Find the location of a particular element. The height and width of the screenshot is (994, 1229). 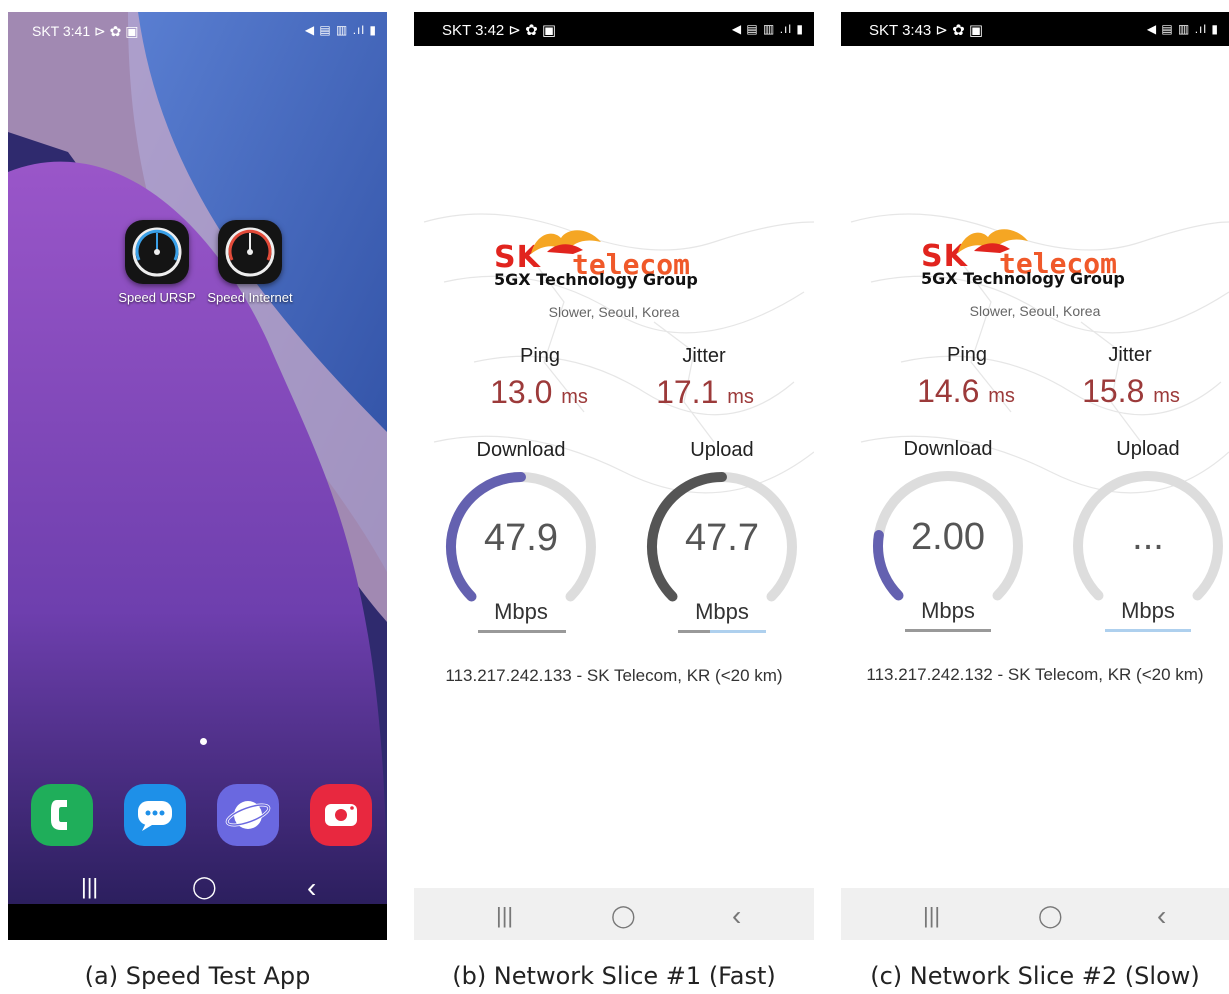

jitter-value: 17.1 ms is located at coordinates (705, 392).